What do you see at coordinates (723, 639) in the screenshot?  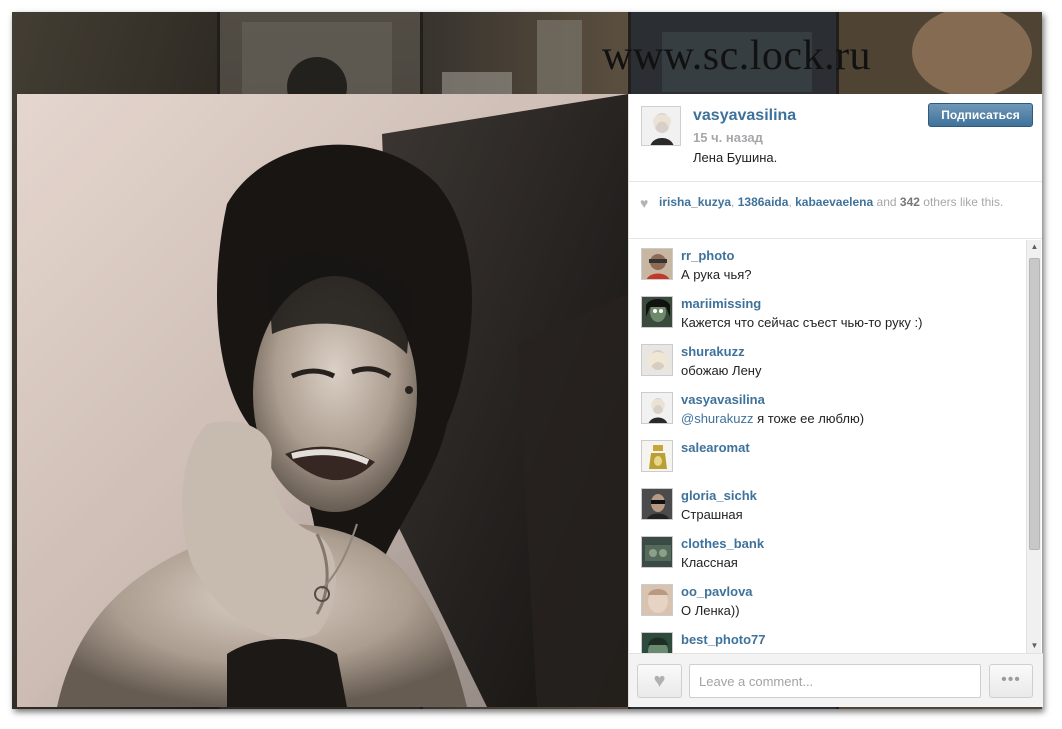 I see `commenter-username: best_photo77` at bounding box center [723, 639].